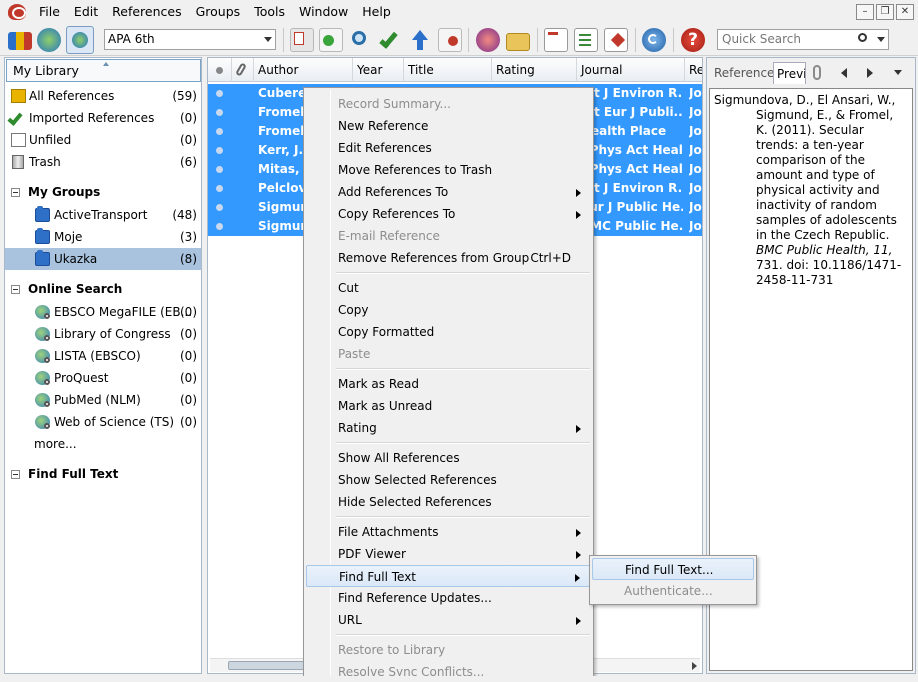 The height and width of the screenshot is (682, 918). Describe the element at coordinates (20, 41) in the screenshot. I see `local-library-icon` at that location.